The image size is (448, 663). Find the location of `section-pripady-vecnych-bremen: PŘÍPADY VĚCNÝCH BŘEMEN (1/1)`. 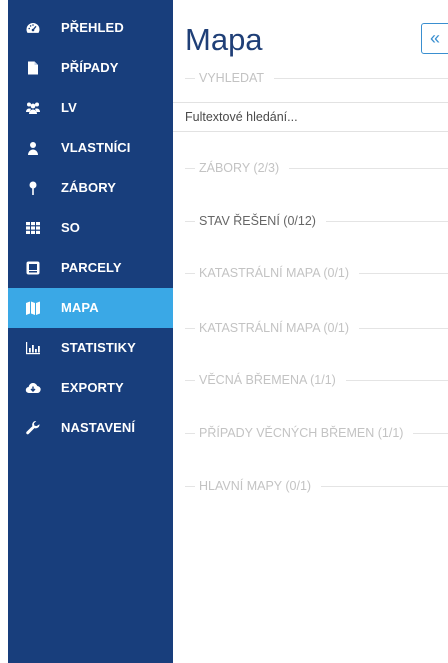

section-pripady-vecnych-bremen: PŘÍPADY VĚCNÝCH BŘEMEN (1/1) is located at coordinates (316, 433).